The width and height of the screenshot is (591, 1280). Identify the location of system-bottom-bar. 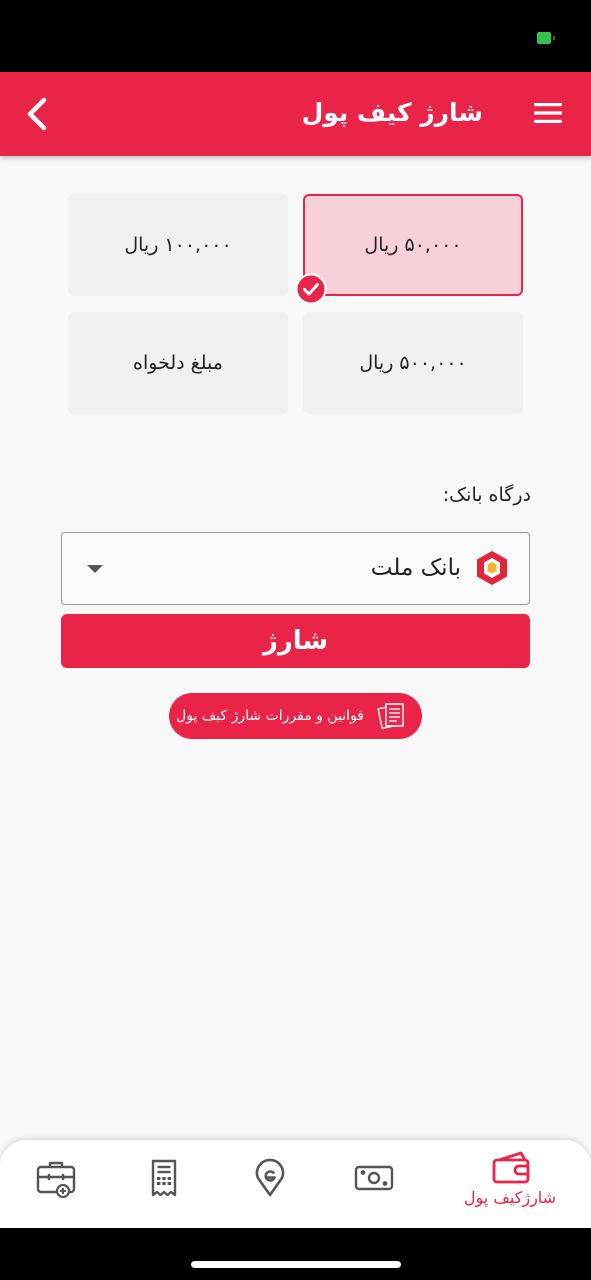
(295, 1254).